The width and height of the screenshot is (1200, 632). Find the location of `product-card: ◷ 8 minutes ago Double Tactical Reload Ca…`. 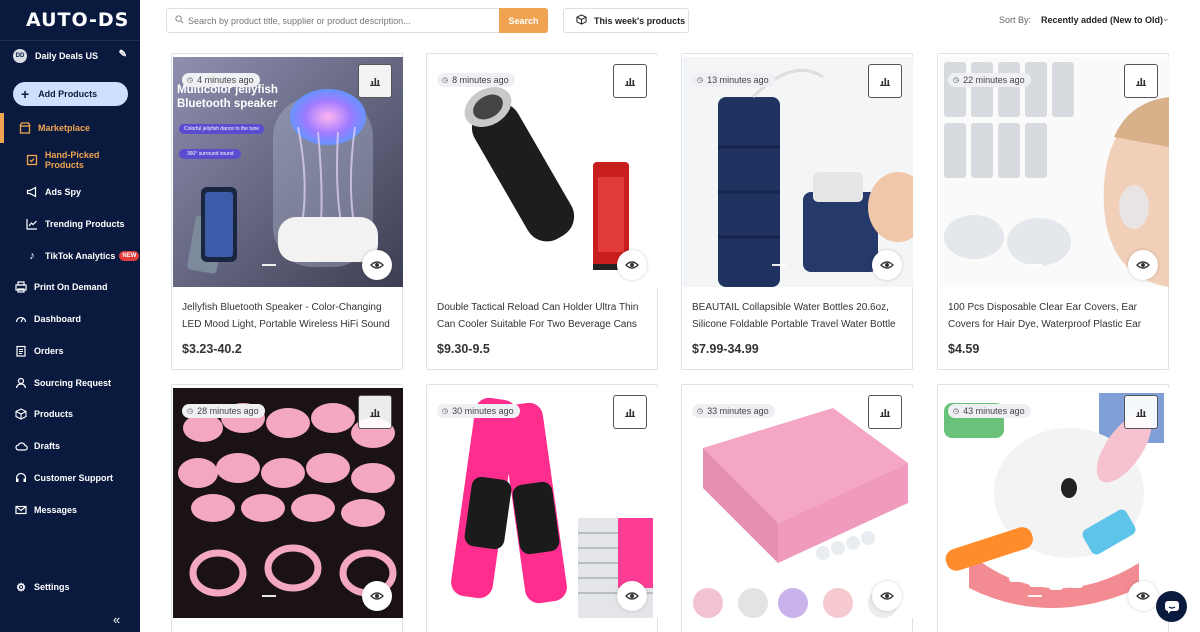

product-card: ◷ 8 minutes ago Double Tactical Reload Ca… is located at coordinates (542, 211).